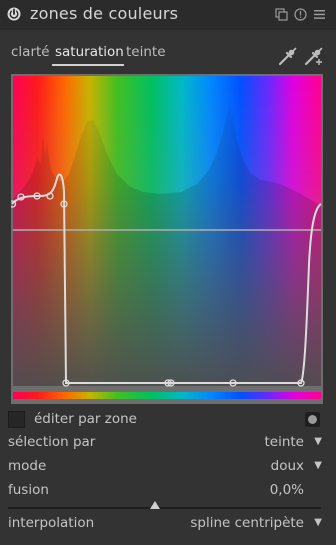  Describe the element at coordinates (16, 419) in the screenshot. I see `edit-by-zone-checkbox` at that location.